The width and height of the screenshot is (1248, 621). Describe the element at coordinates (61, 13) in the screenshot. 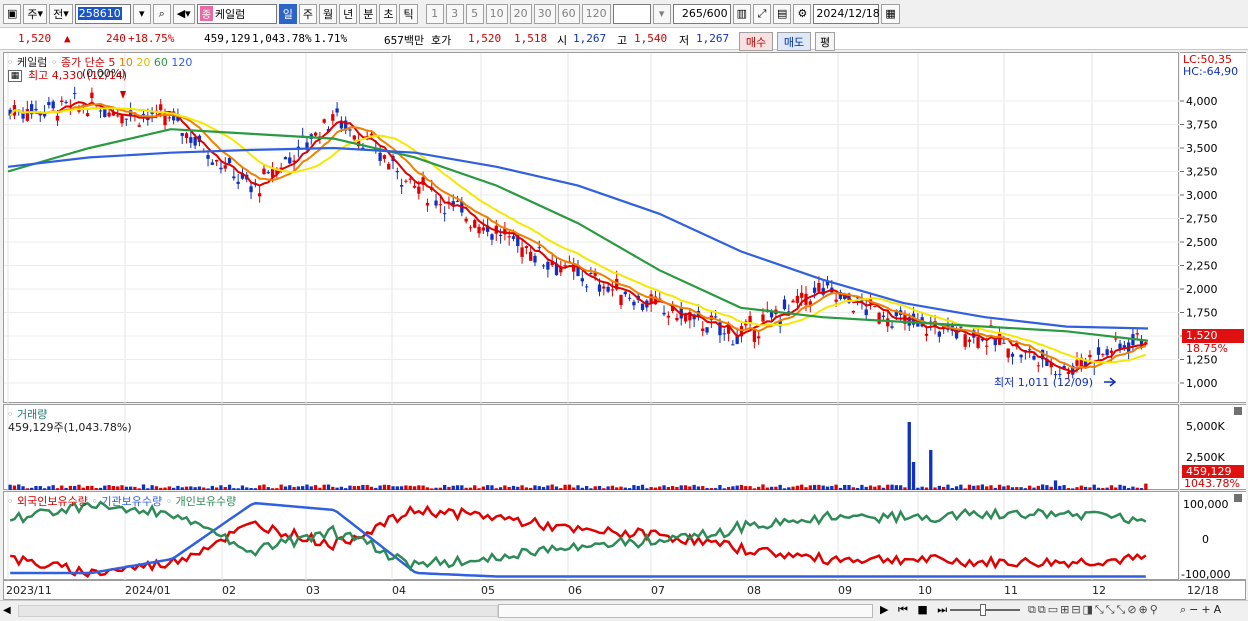

I see `market-select: 전 ▾` at that location.